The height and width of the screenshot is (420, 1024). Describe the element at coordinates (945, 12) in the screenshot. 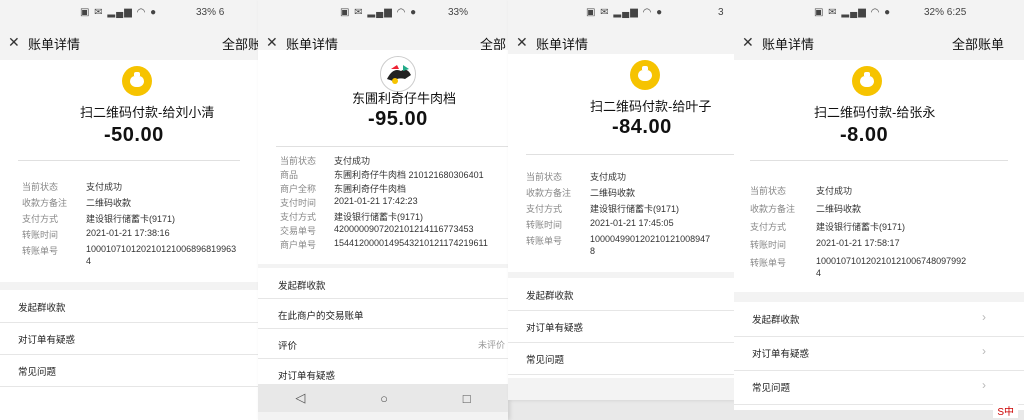

I see `status-battery: 32% 6:25` at that location.